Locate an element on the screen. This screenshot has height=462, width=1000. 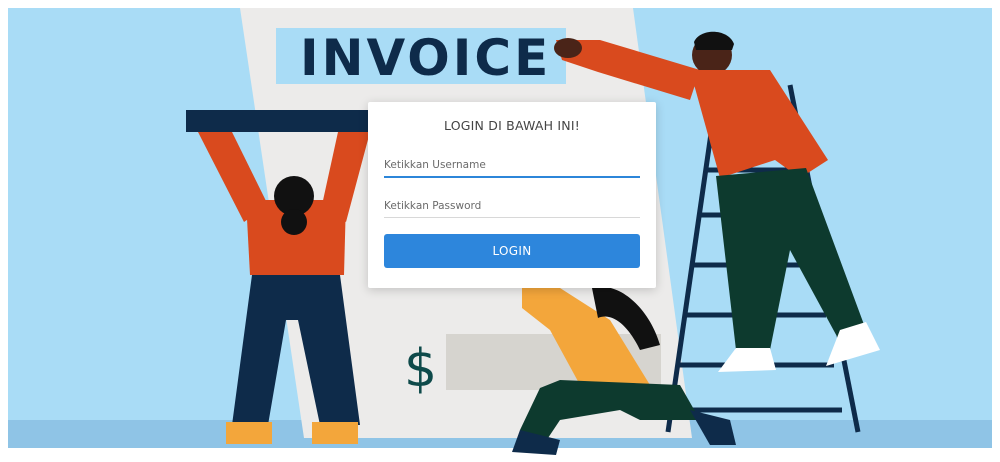
login-card: LOGIN DI BAWAH INI! LOGIN is located at coordinates (512, 195).